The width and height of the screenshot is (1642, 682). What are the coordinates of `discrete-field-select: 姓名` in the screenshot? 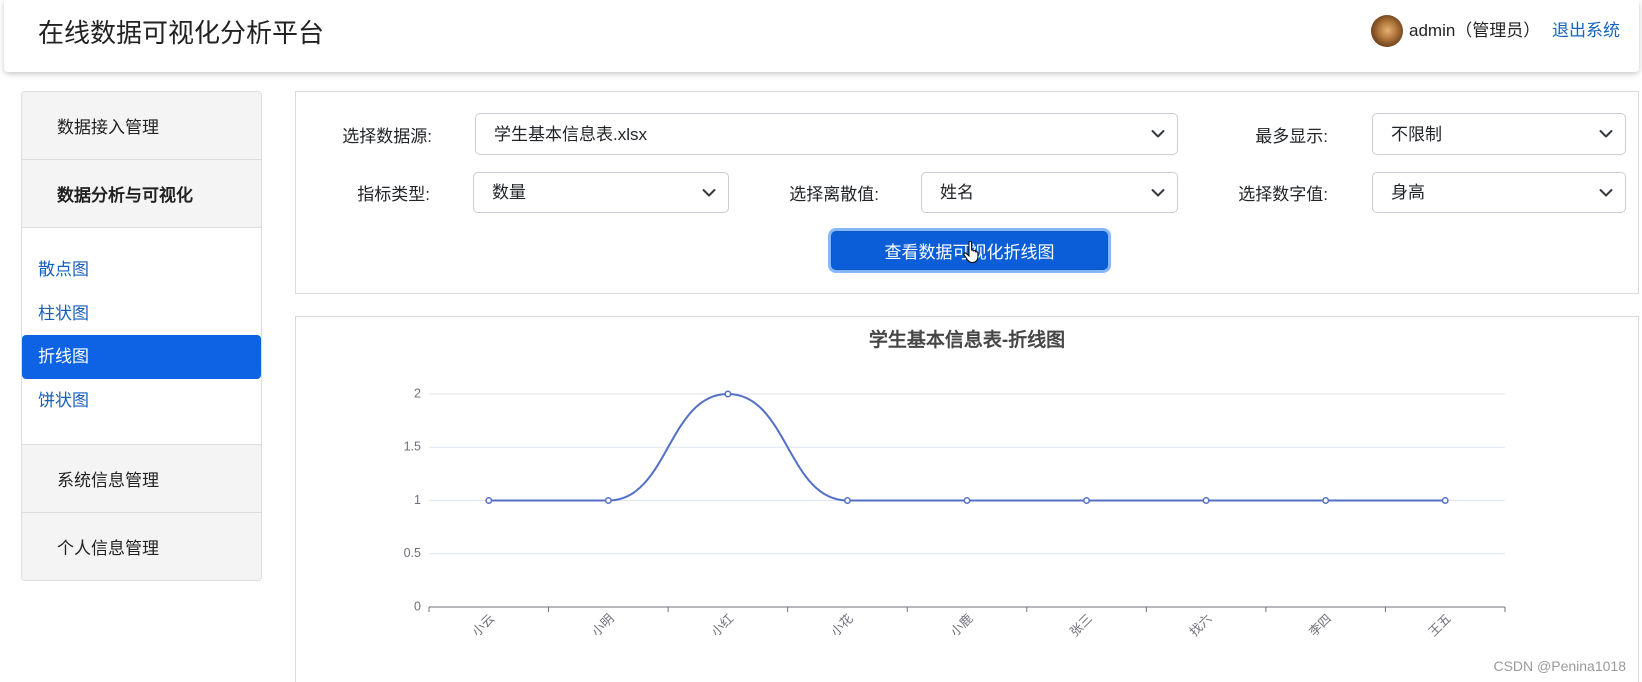 It's located at (1049, 192).